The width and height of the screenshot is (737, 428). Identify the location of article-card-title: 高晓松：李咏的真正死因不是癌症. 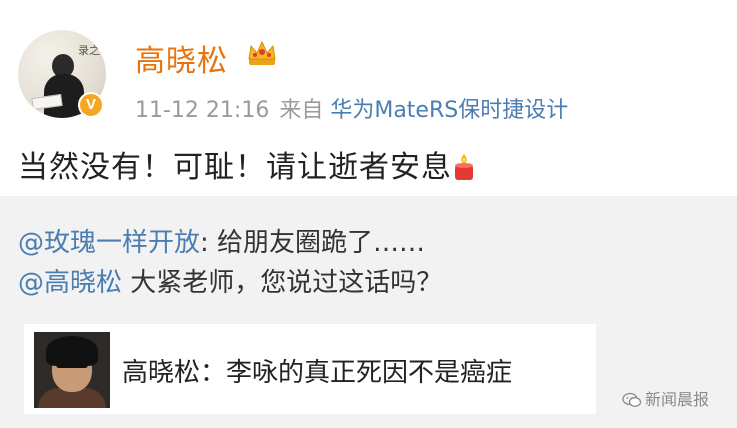
(317, 373).